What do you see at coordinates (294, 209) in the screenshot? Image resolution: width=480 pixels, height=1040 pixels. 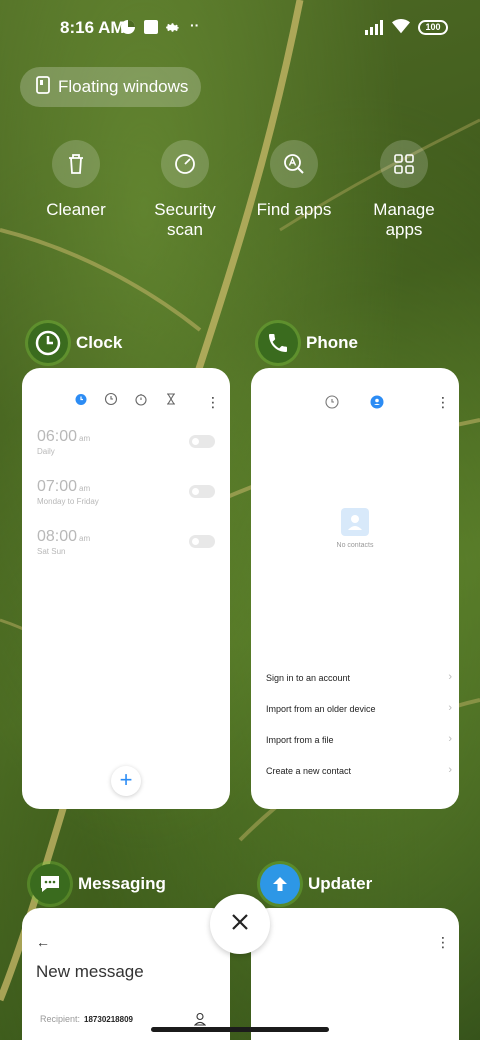 I see `find-apps-label: Find apps` at bounding box center [294, 209].